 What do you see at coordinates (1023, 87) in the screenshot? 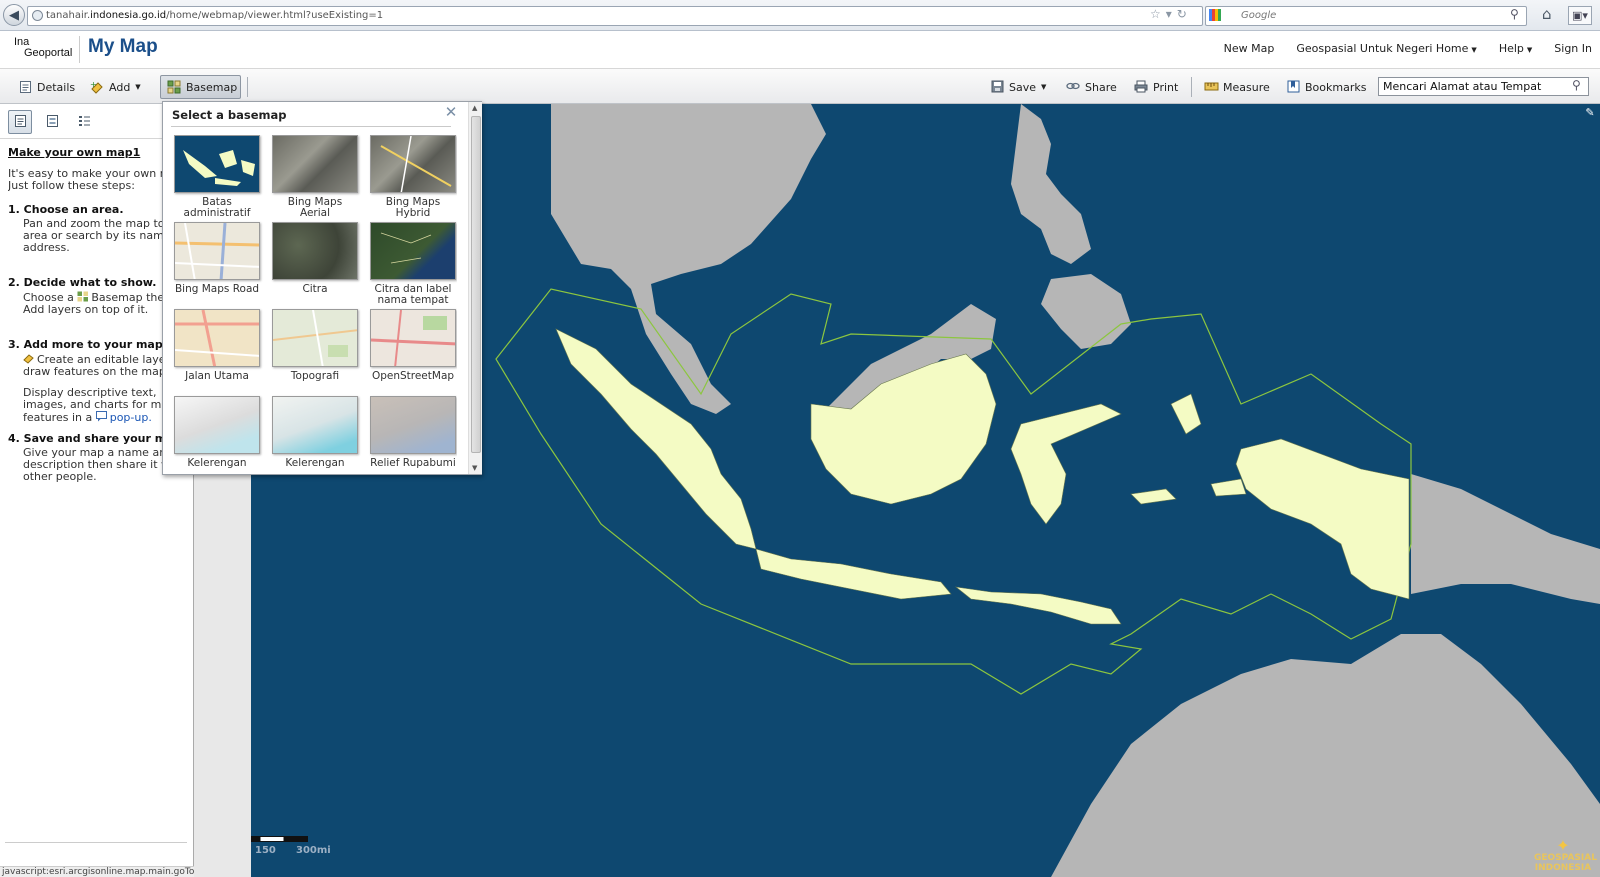
I see `save-label: Save` at bounding box center [1023, 87].